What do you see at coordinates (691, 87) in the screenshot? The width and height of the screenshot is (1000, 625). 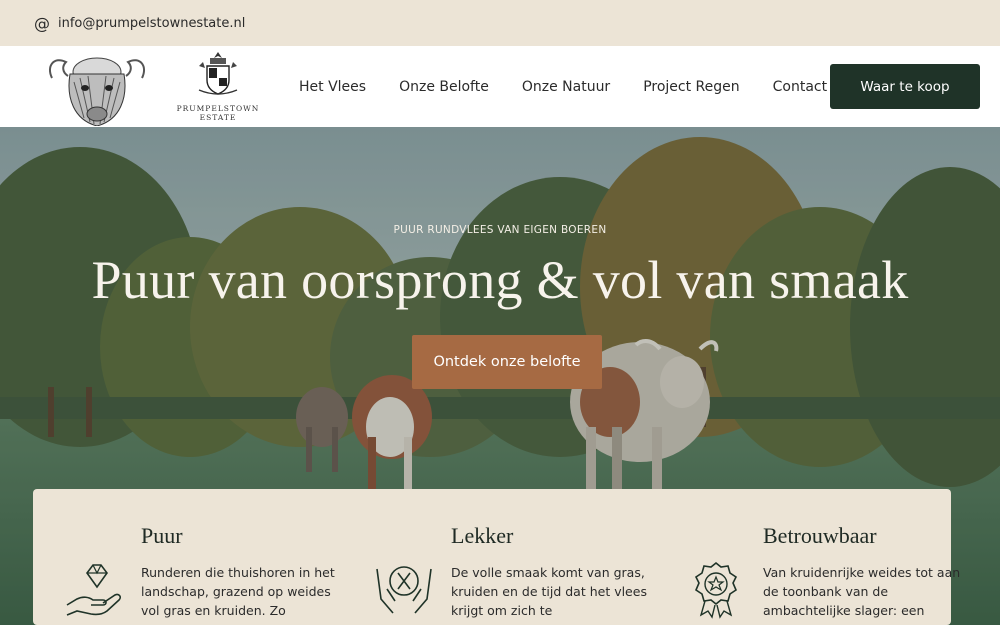 I see `nav-item-project-regen: Project Regen` at bounding box center [691, 87].